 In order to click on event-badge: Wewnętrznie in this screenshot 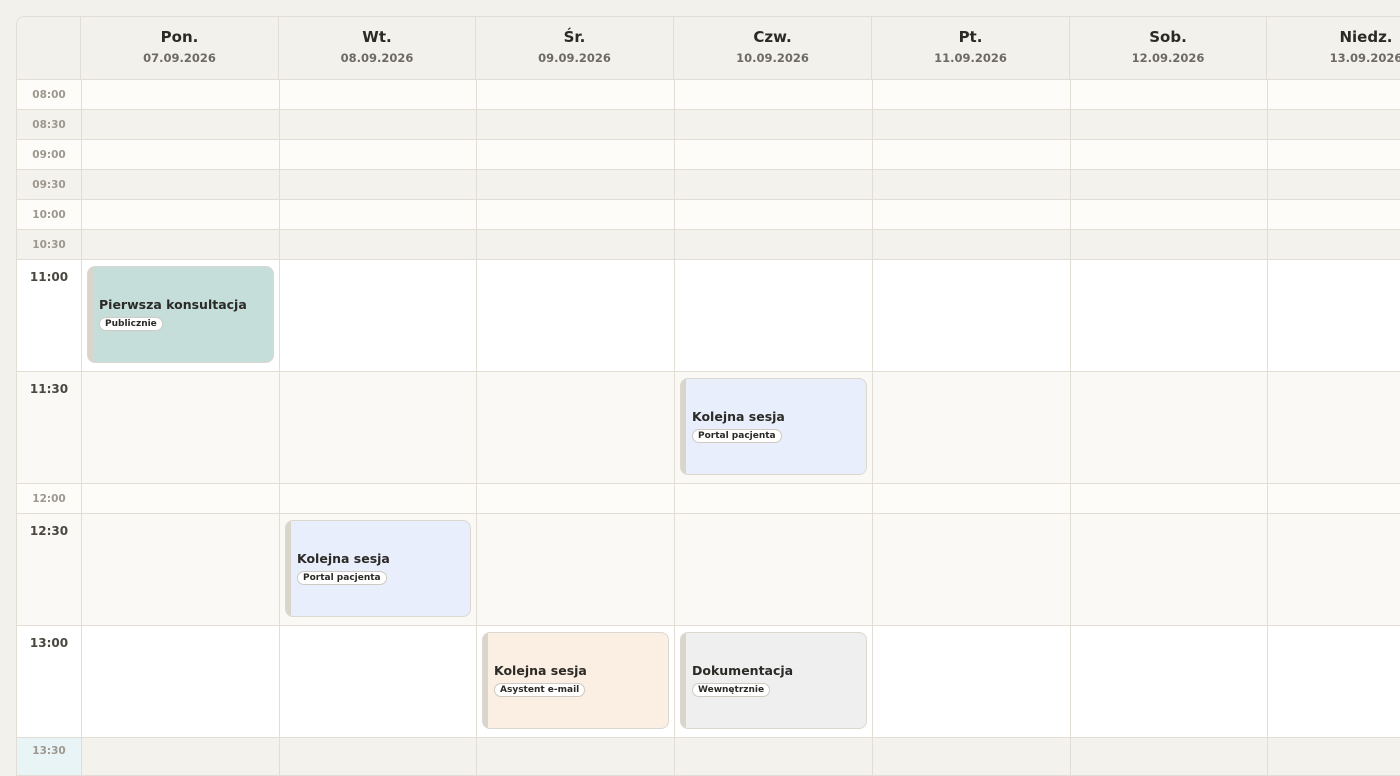, I will do `click(731, 690)`.